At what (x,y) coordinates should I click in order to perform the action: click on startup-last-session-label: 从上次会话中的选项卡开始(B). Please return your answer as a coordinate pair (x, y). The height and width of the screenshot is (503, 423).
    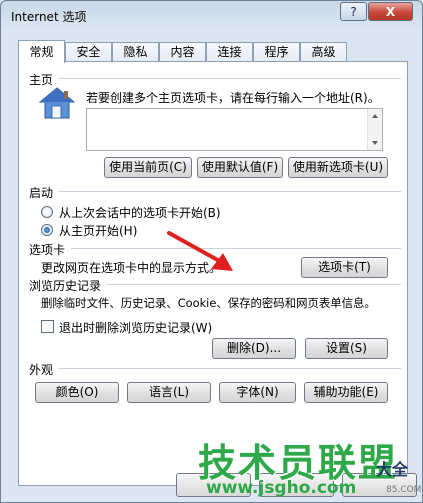
    Looking at the image, I should click on (140, 212).